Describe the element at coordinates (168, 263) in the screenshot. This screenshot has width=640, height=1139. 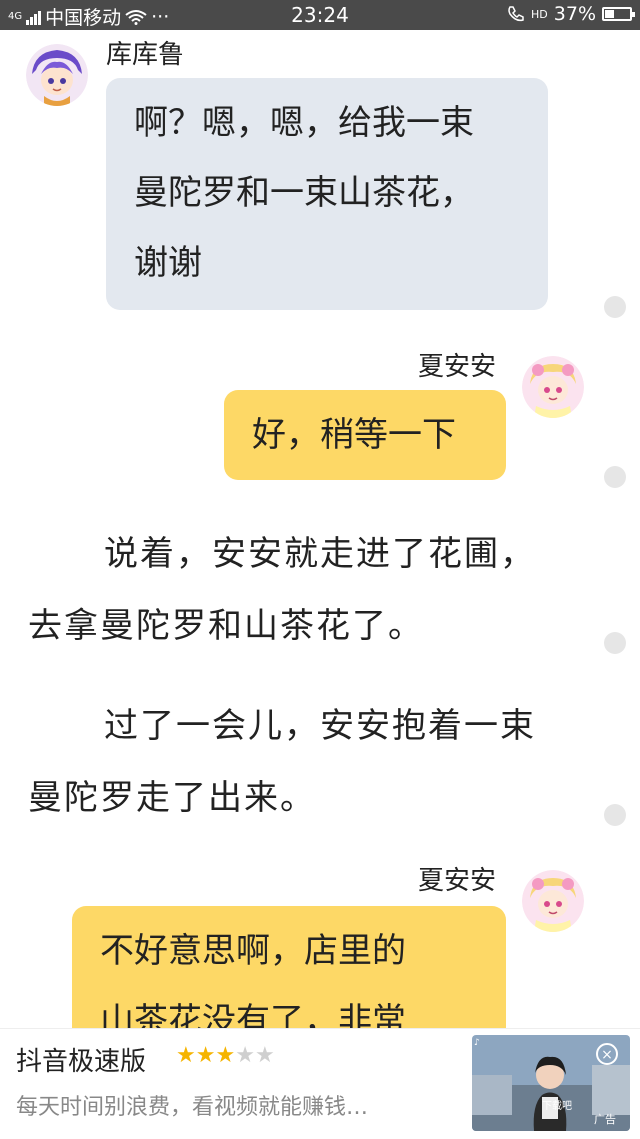
I see `bubble-line: 谢谢` at that location.